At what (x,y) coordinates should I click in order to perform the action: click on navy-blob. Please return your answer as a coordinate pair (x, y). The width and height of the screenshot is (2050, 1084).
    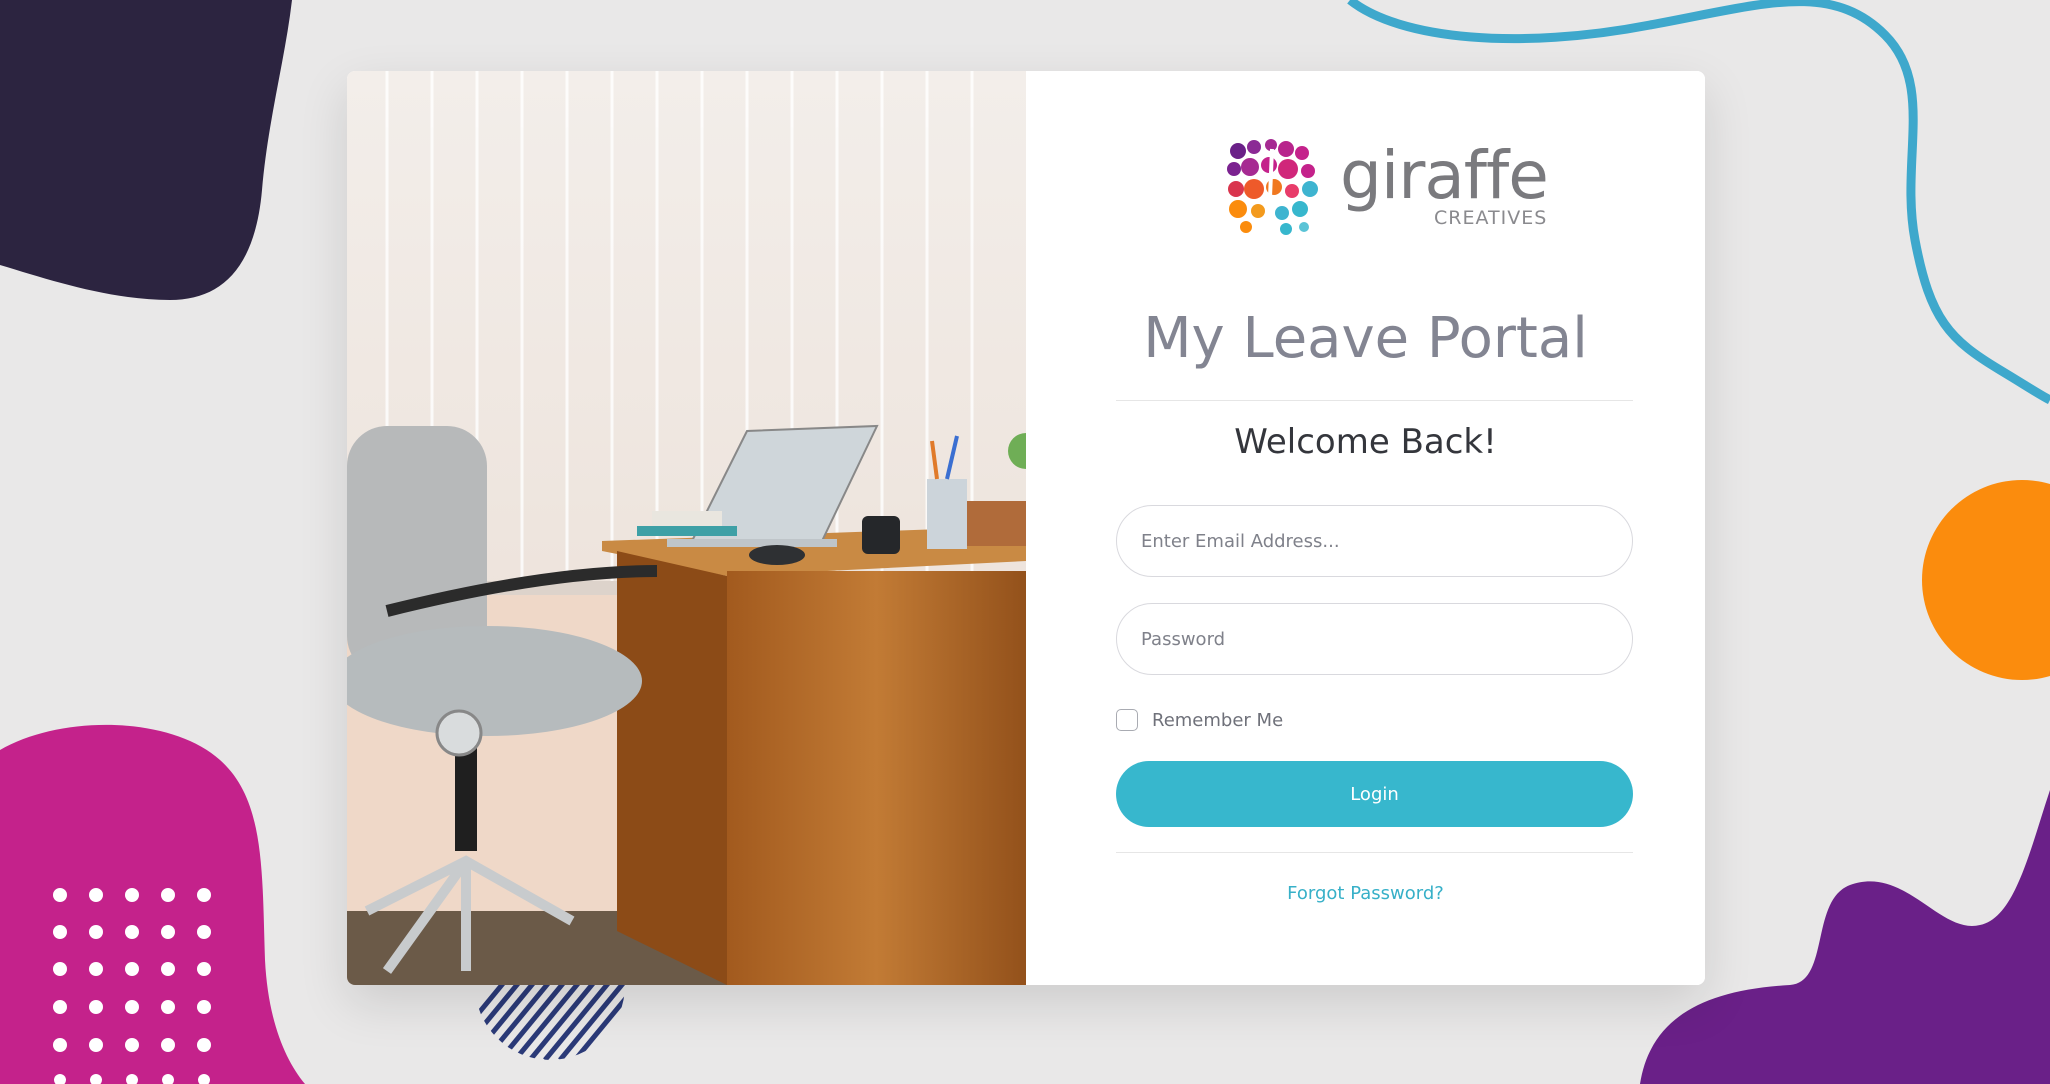
    Looking at the image, I should click on (146, 150).